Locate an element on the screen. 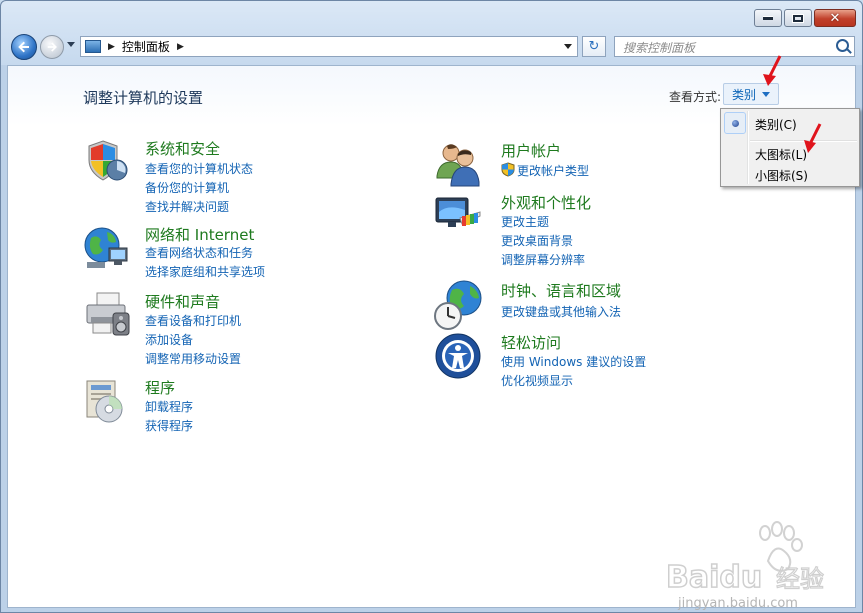 Image resolution: width=863 pixels, height=613 pixels. shield-icon is located at coordinates (108, 160).